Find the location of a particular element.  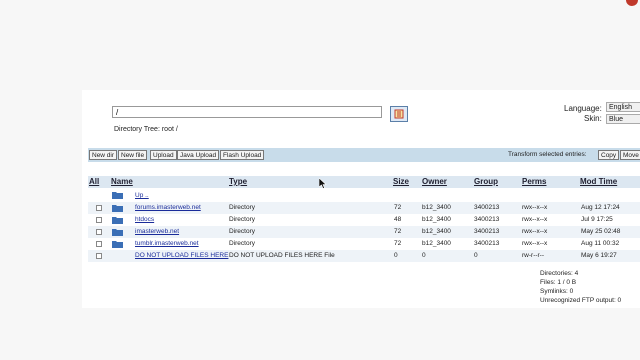

col-all: All is located at coordinates (94, 181).